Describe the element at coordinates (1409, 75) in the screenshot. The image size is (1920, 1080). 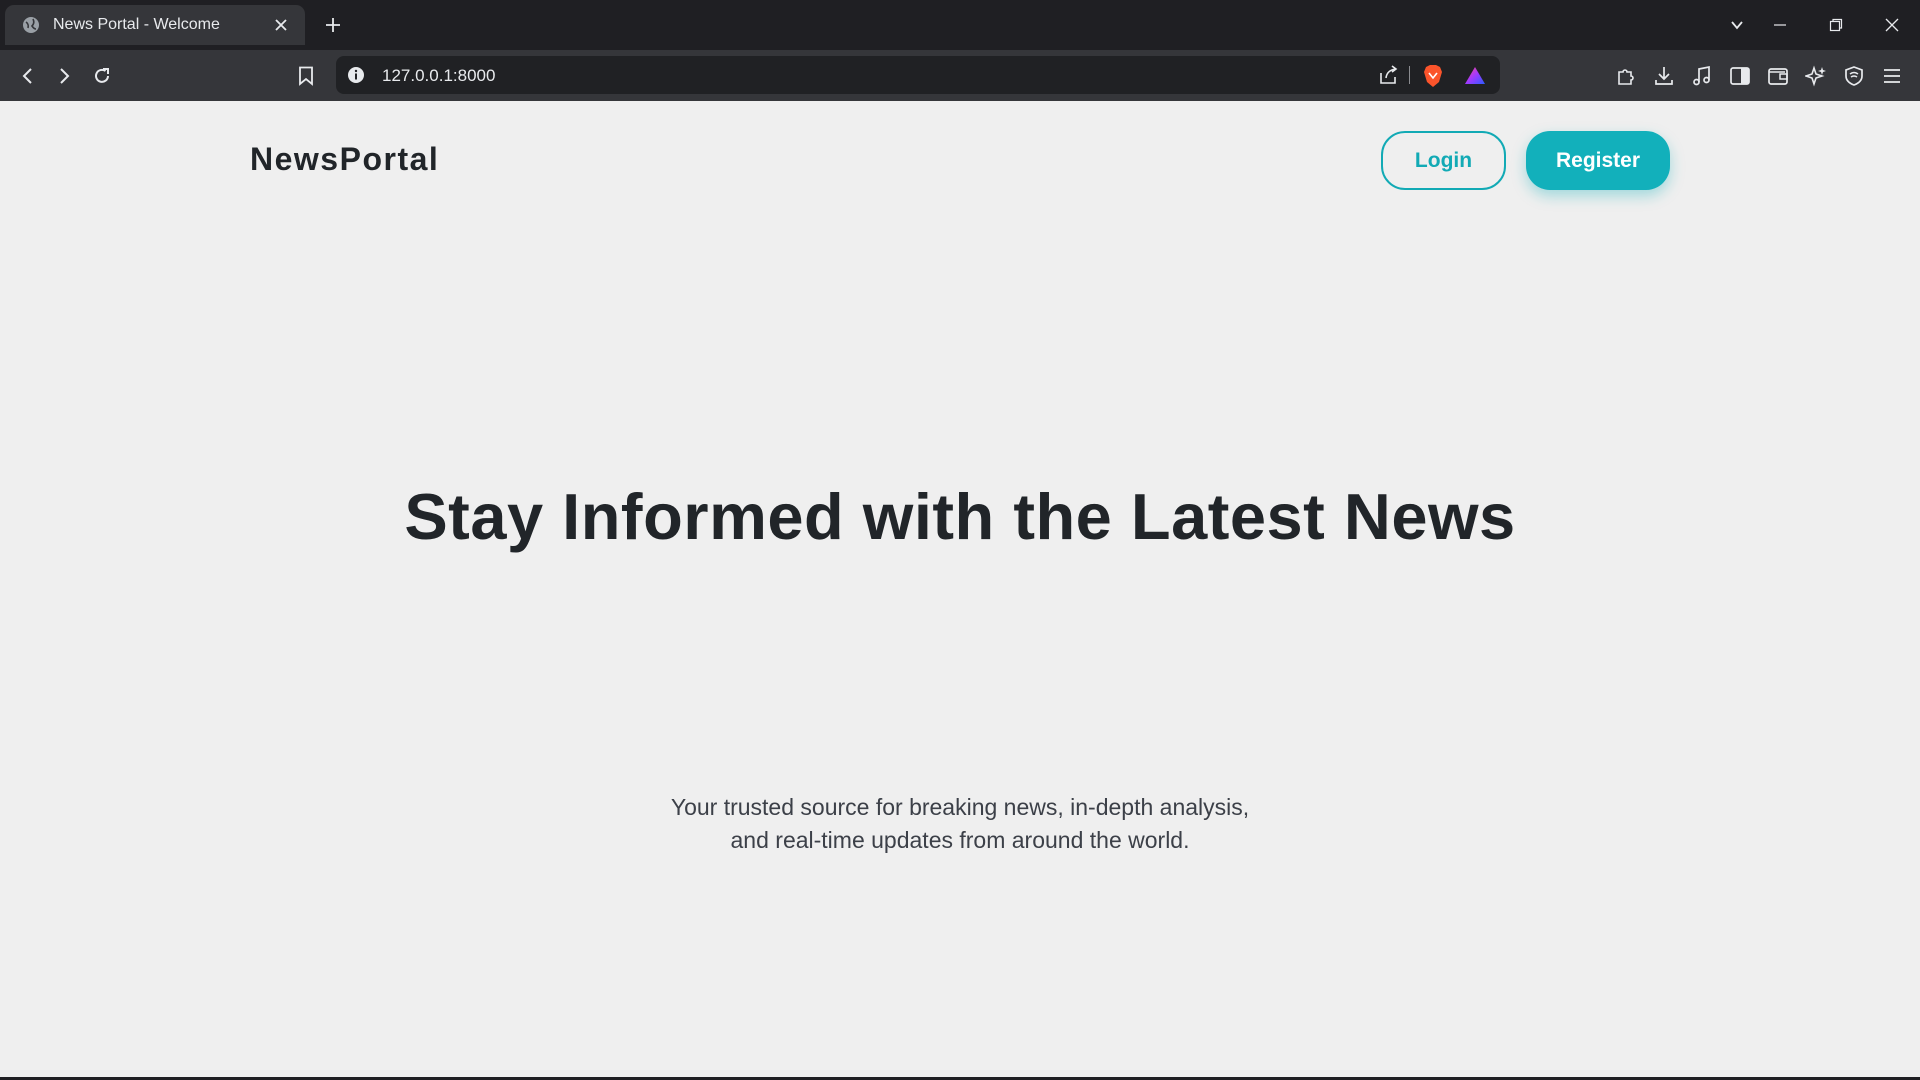
I see `divider` at that location.